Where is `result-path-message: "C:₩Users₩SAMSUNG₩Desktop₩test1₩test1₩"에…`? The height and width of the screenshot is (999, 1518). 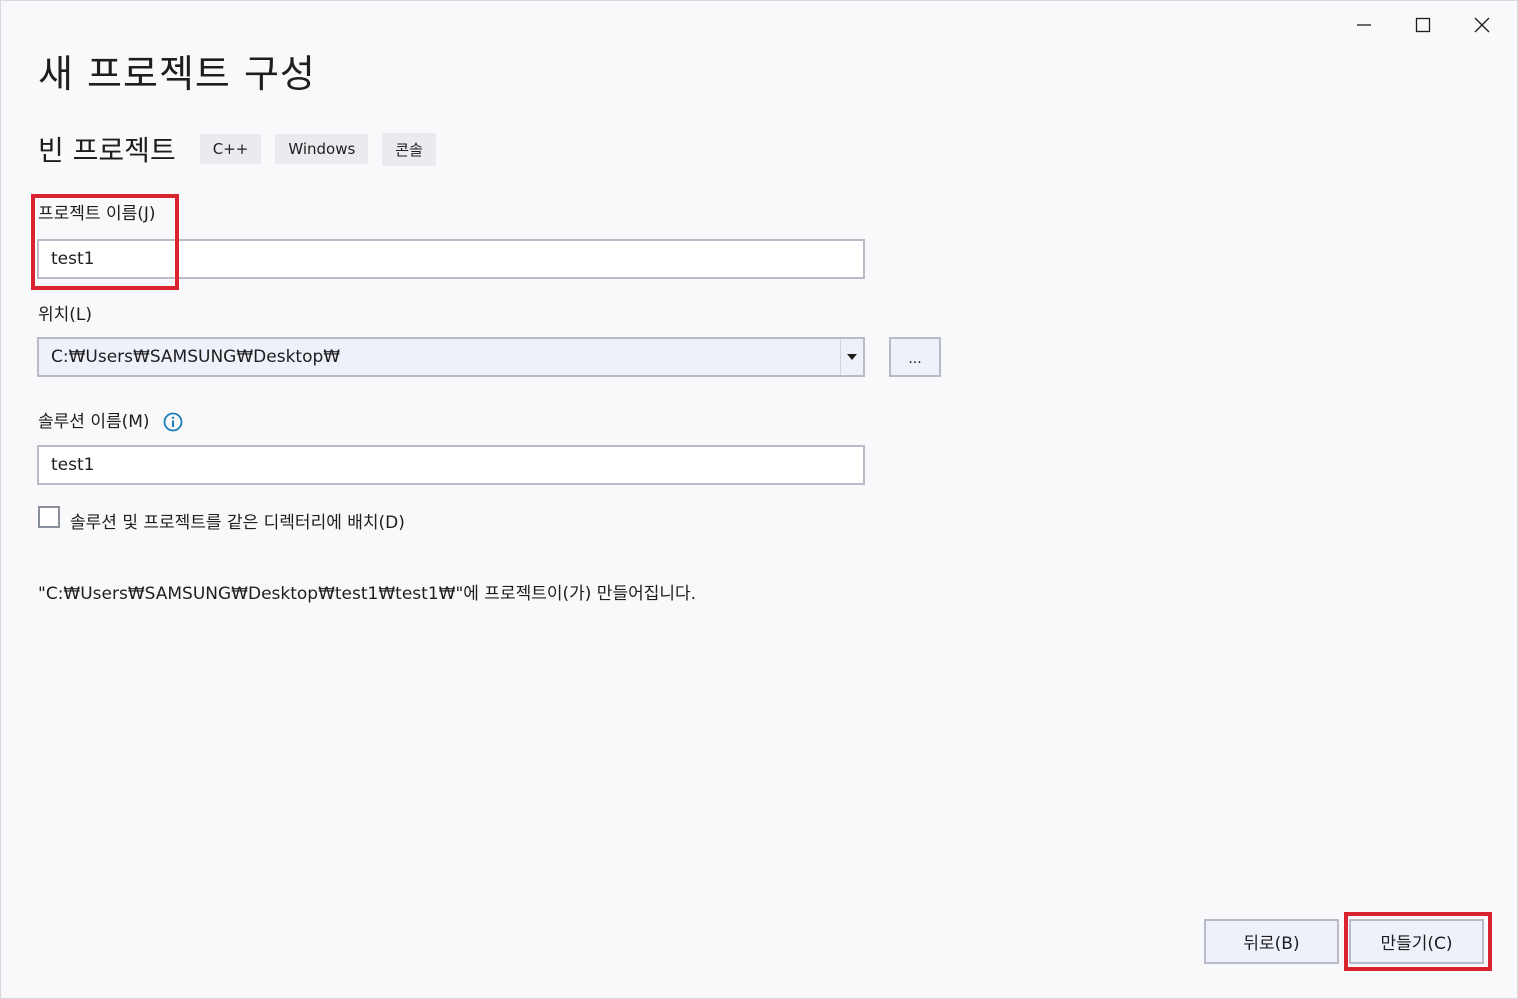
result-path-message: "C:₩Users₩SAMSUNG₩Desktop₩test1₩test1₩"에… is located at coordinates (367, 594).